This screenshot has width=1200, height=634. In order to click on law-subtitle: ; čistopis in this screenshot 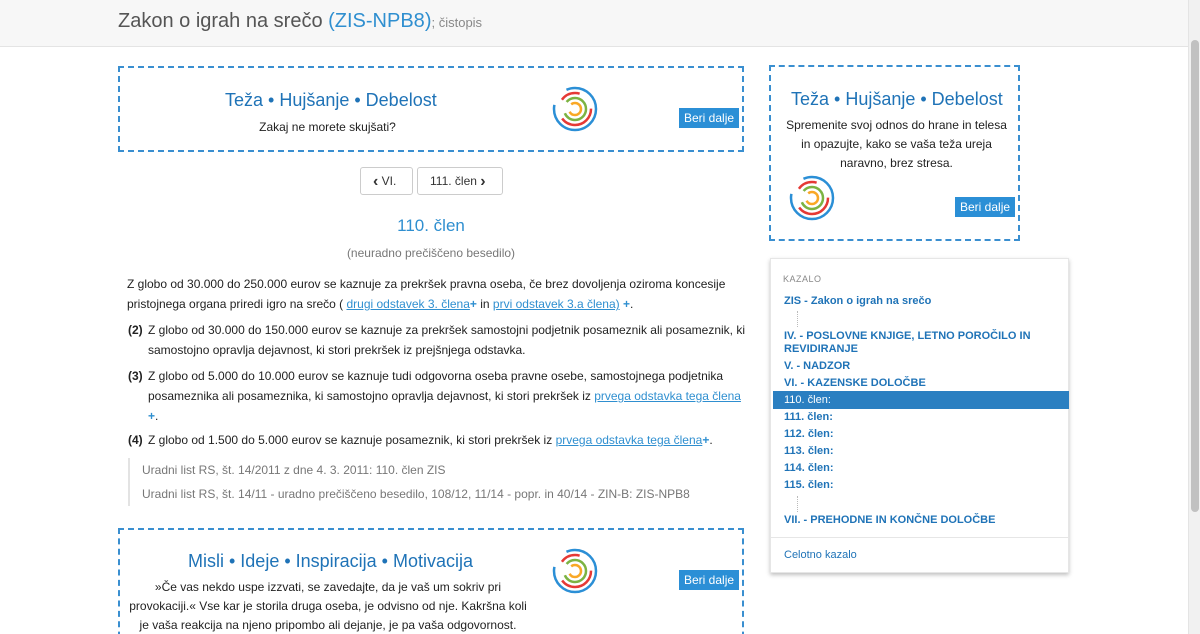, I will do `click(457, 22)`.